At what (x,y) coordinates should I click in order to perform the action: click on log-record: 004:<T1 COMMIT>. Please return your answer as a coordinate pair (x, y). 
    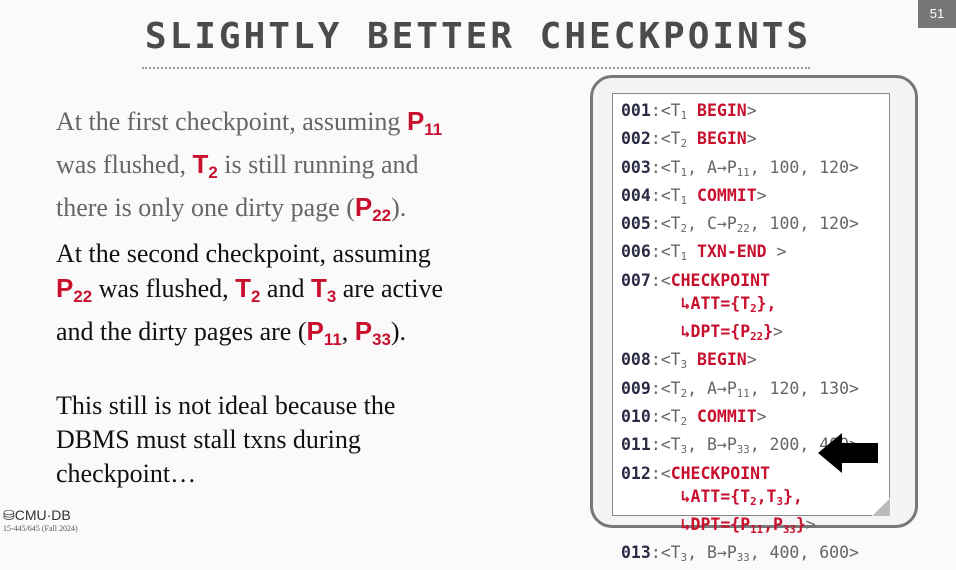
    Looking at the image, I should click on (740, 198).